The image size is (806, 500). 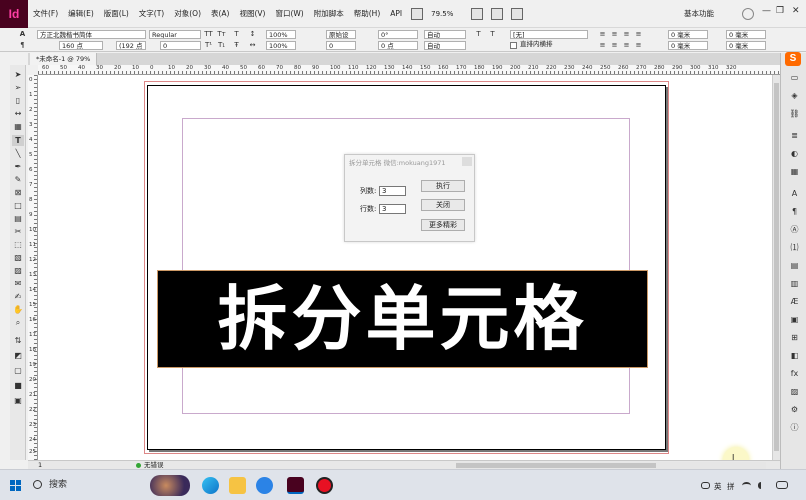 What do you see at coordinates (794, 265) in the screenshot?
I see `table-panel-icon: ▤` at bounding box center [794, 265].